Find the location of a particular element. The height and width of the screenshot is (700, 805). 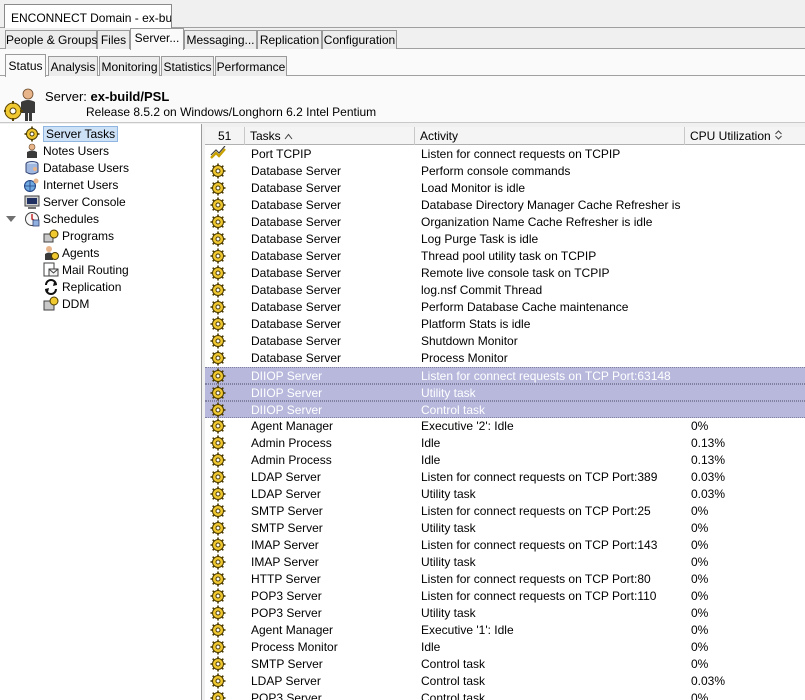

nav-replication: Replication is located at coordinates (82, 287).